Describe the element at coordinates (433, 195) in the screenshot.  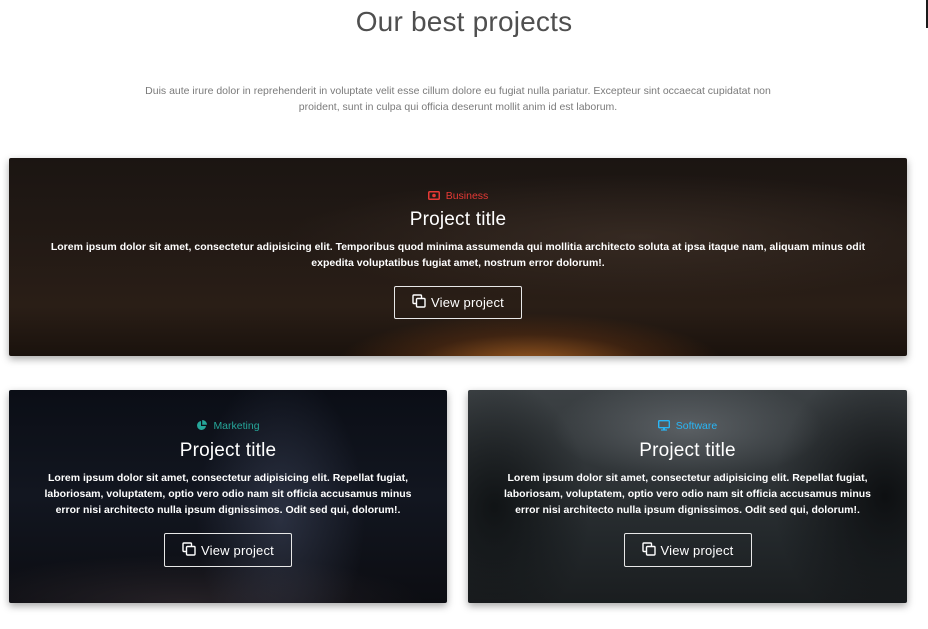
I see `money-bill-icon` at that location.